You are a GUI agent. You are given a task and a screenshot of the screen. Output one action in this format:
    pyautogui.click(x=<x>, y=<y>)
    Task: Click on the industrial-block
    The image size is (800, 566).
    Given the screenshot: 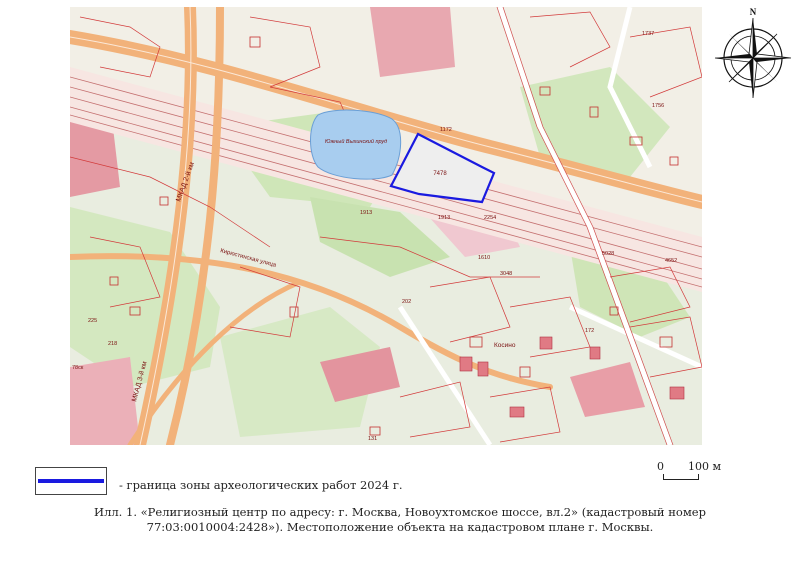 What is the action you would take?
    pyautogui.click(x=412, y=42)
    